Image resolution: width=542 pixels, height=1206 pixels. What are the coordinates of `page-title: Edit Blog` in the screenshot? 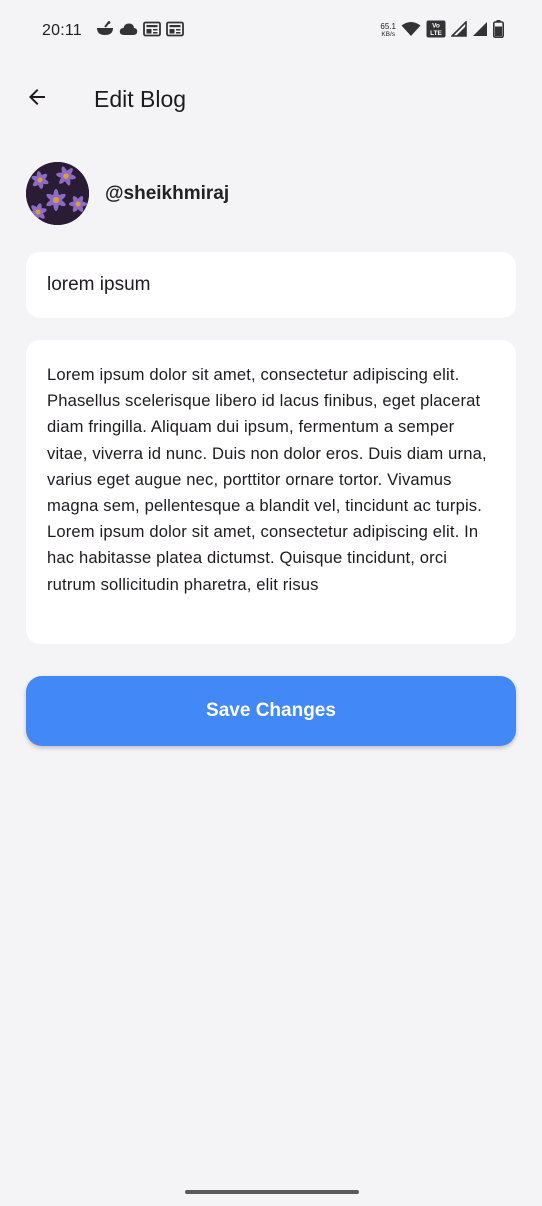 It's located at (140, 98).